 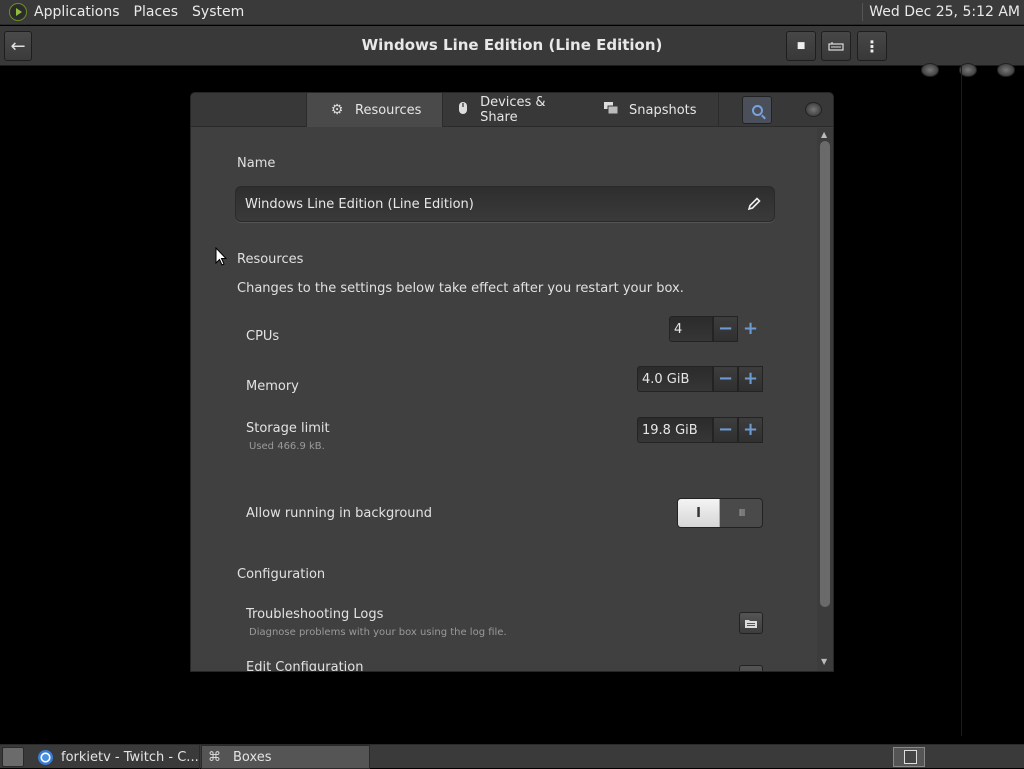 What do you see at coordinates (742, 513) in the screenshot?
I see `toggle-off-half: III` at bounding box center [742, 513].